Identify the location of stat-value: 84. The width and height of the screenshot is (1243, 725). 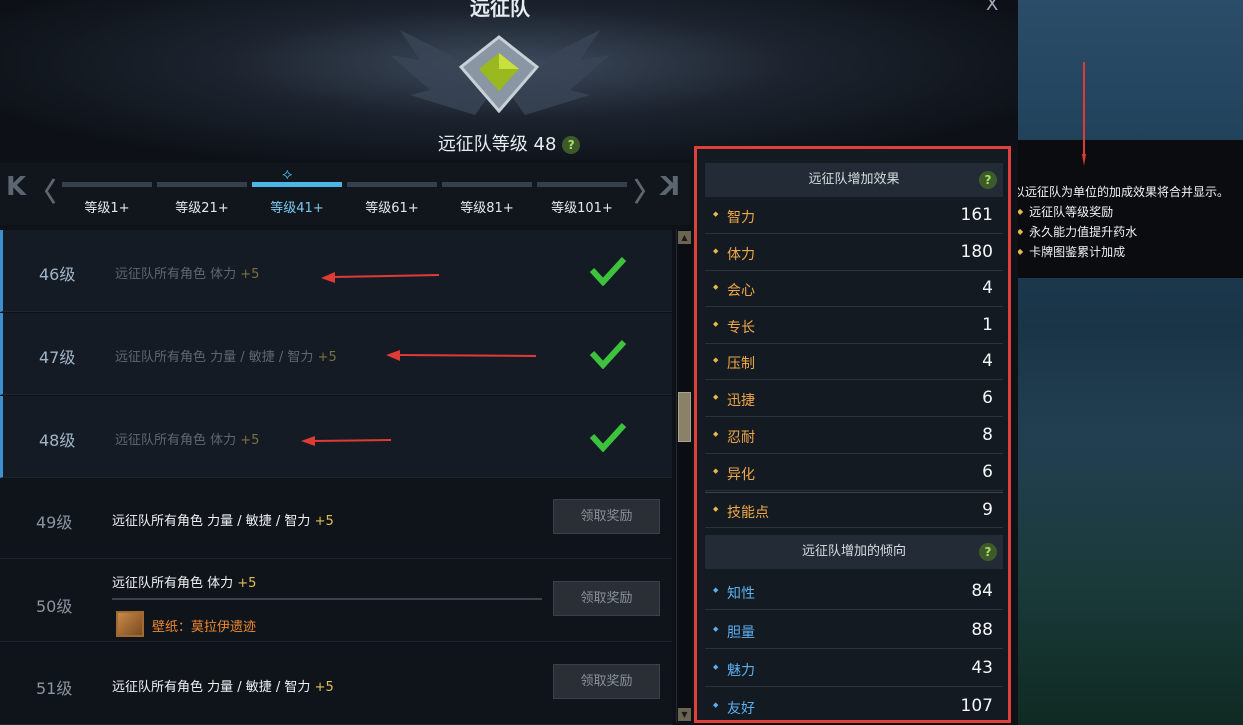
(982, 591).